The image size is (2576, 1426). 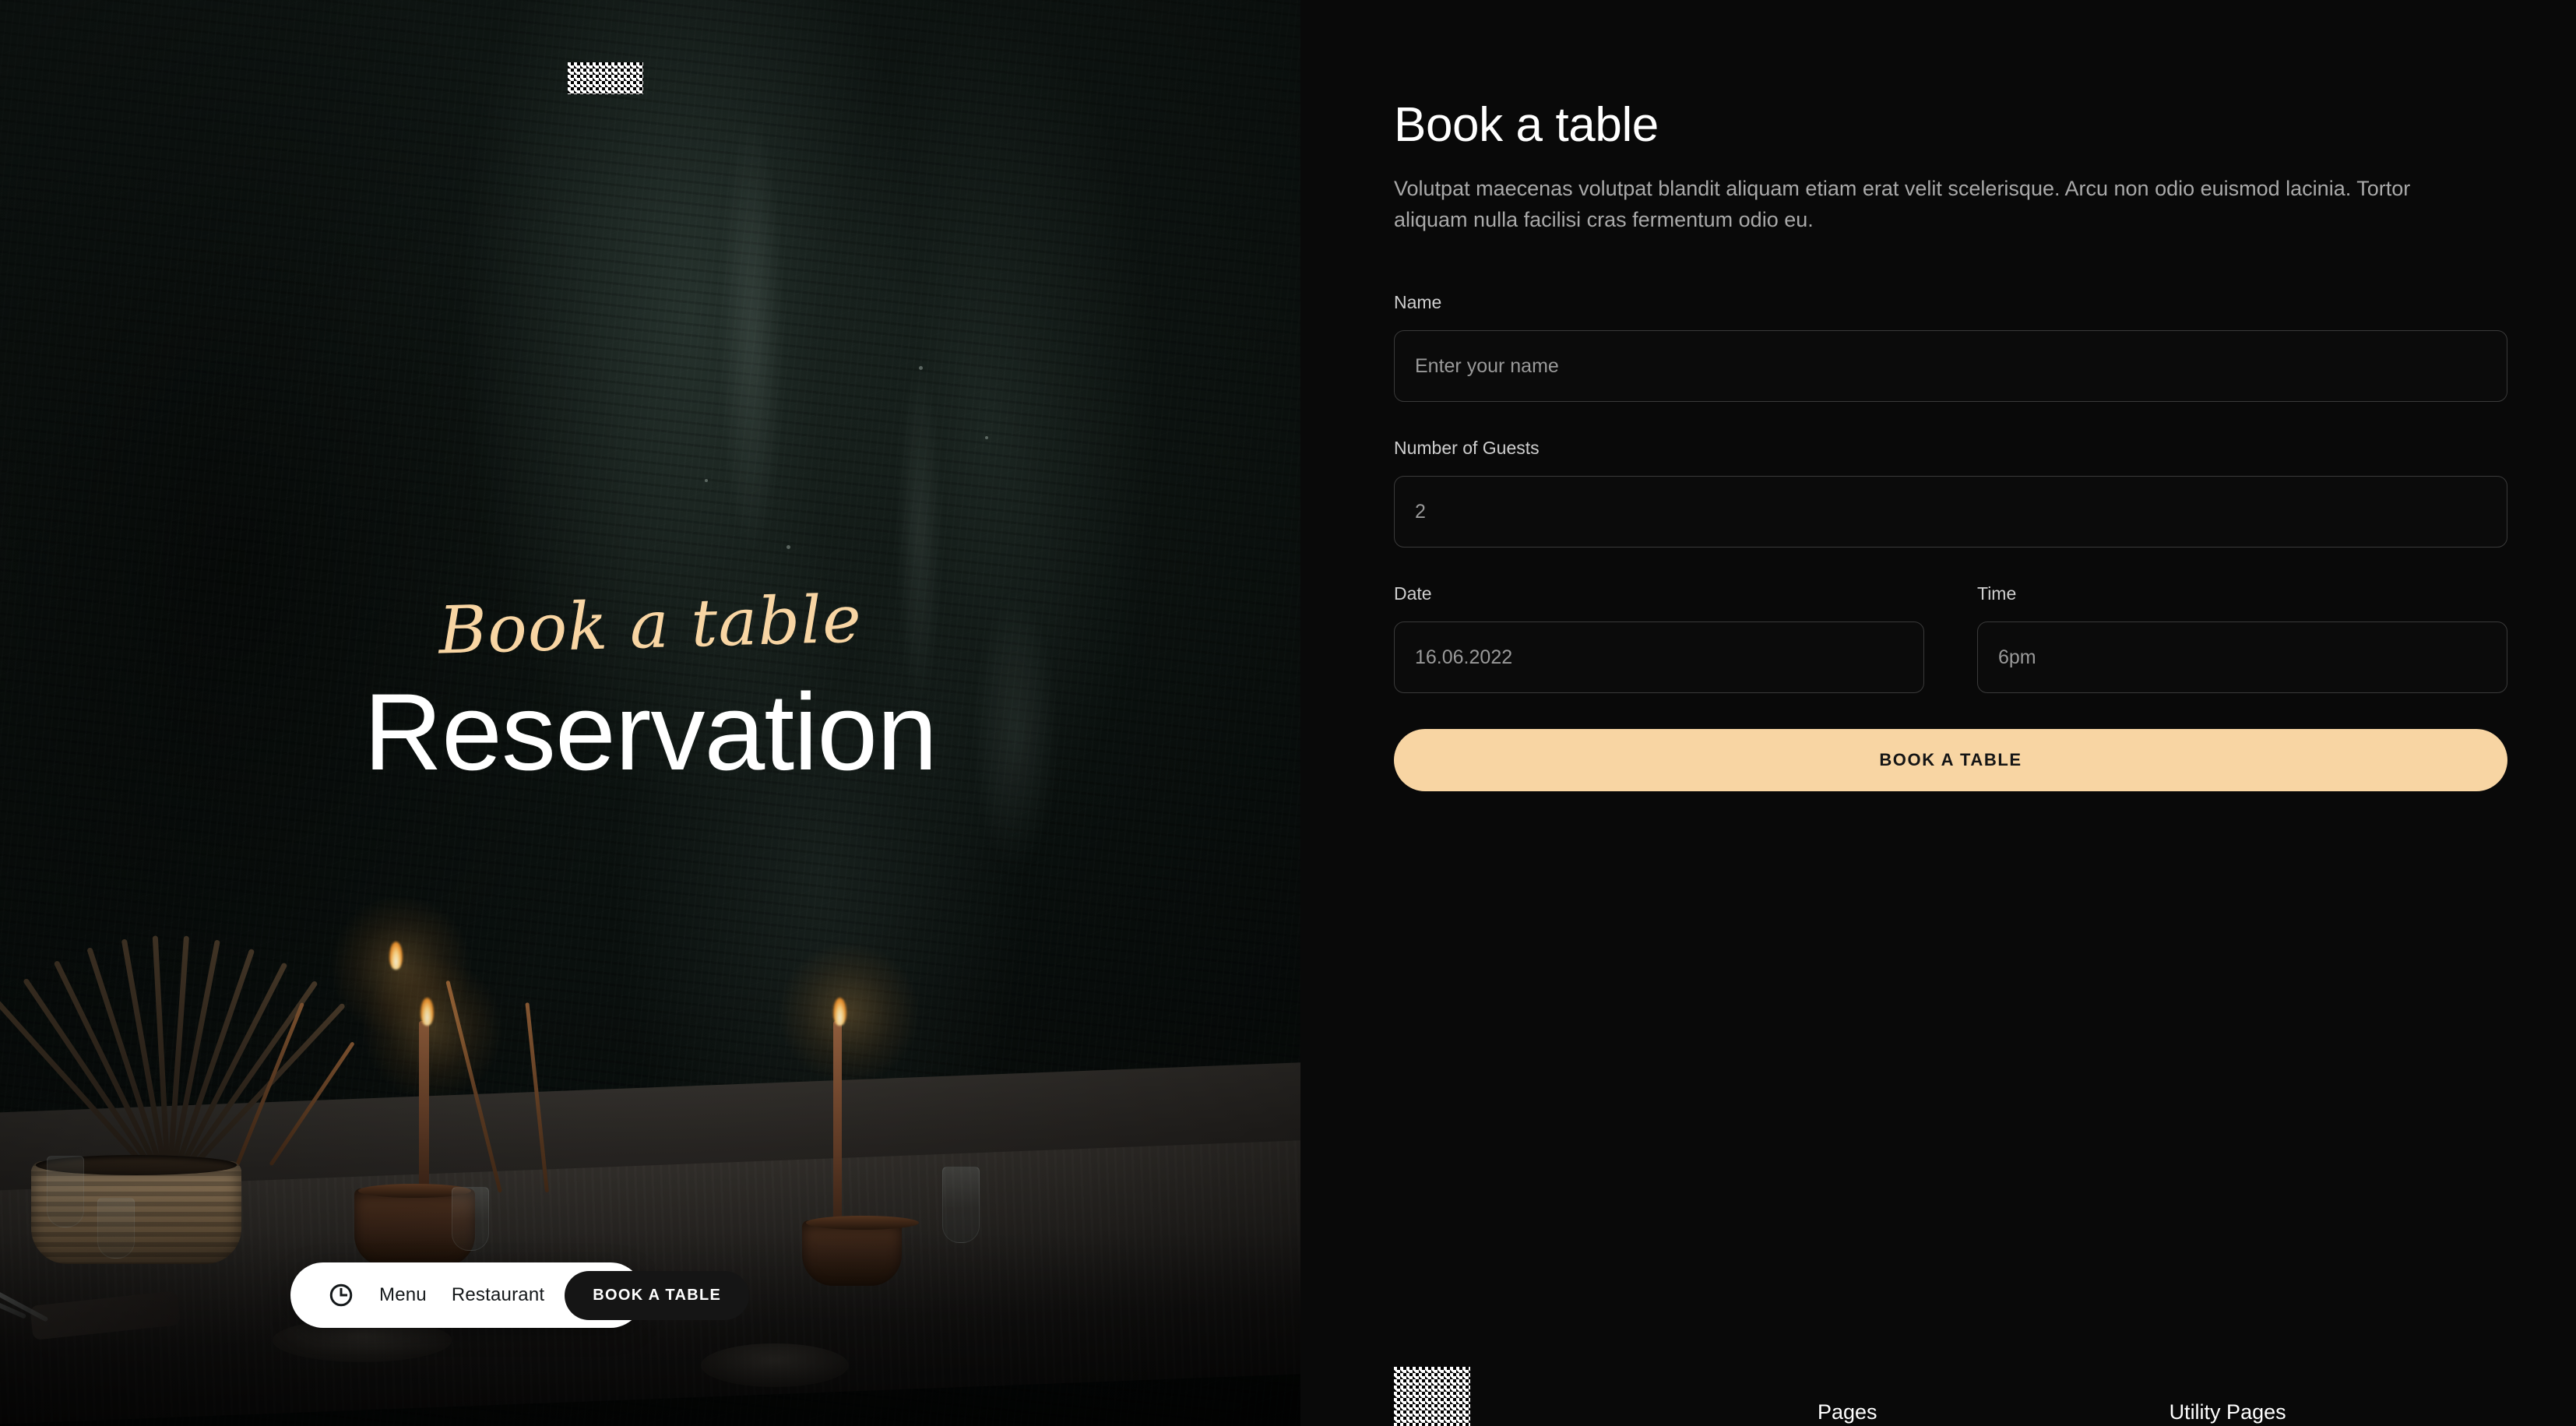 I want to click on field-time: Time 6pm, so click(x=2242, y=638).